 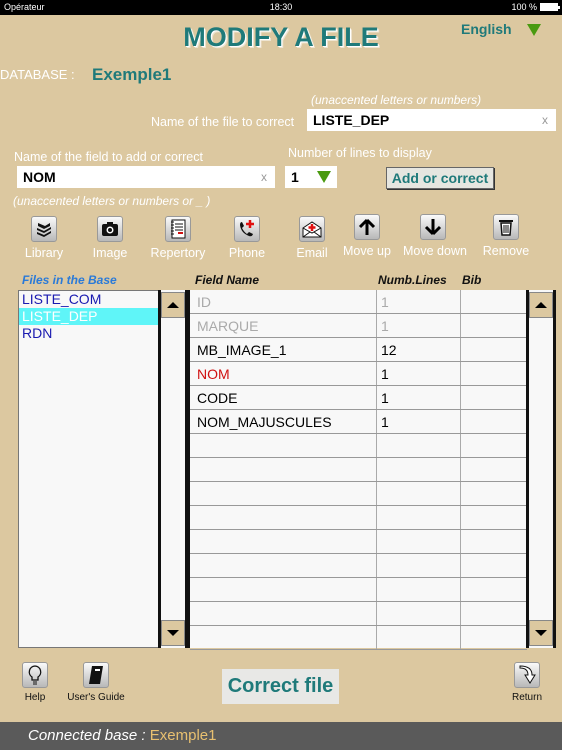 I want to click on file-name-label: Name of the file to correct, so click(x=223, y=122).